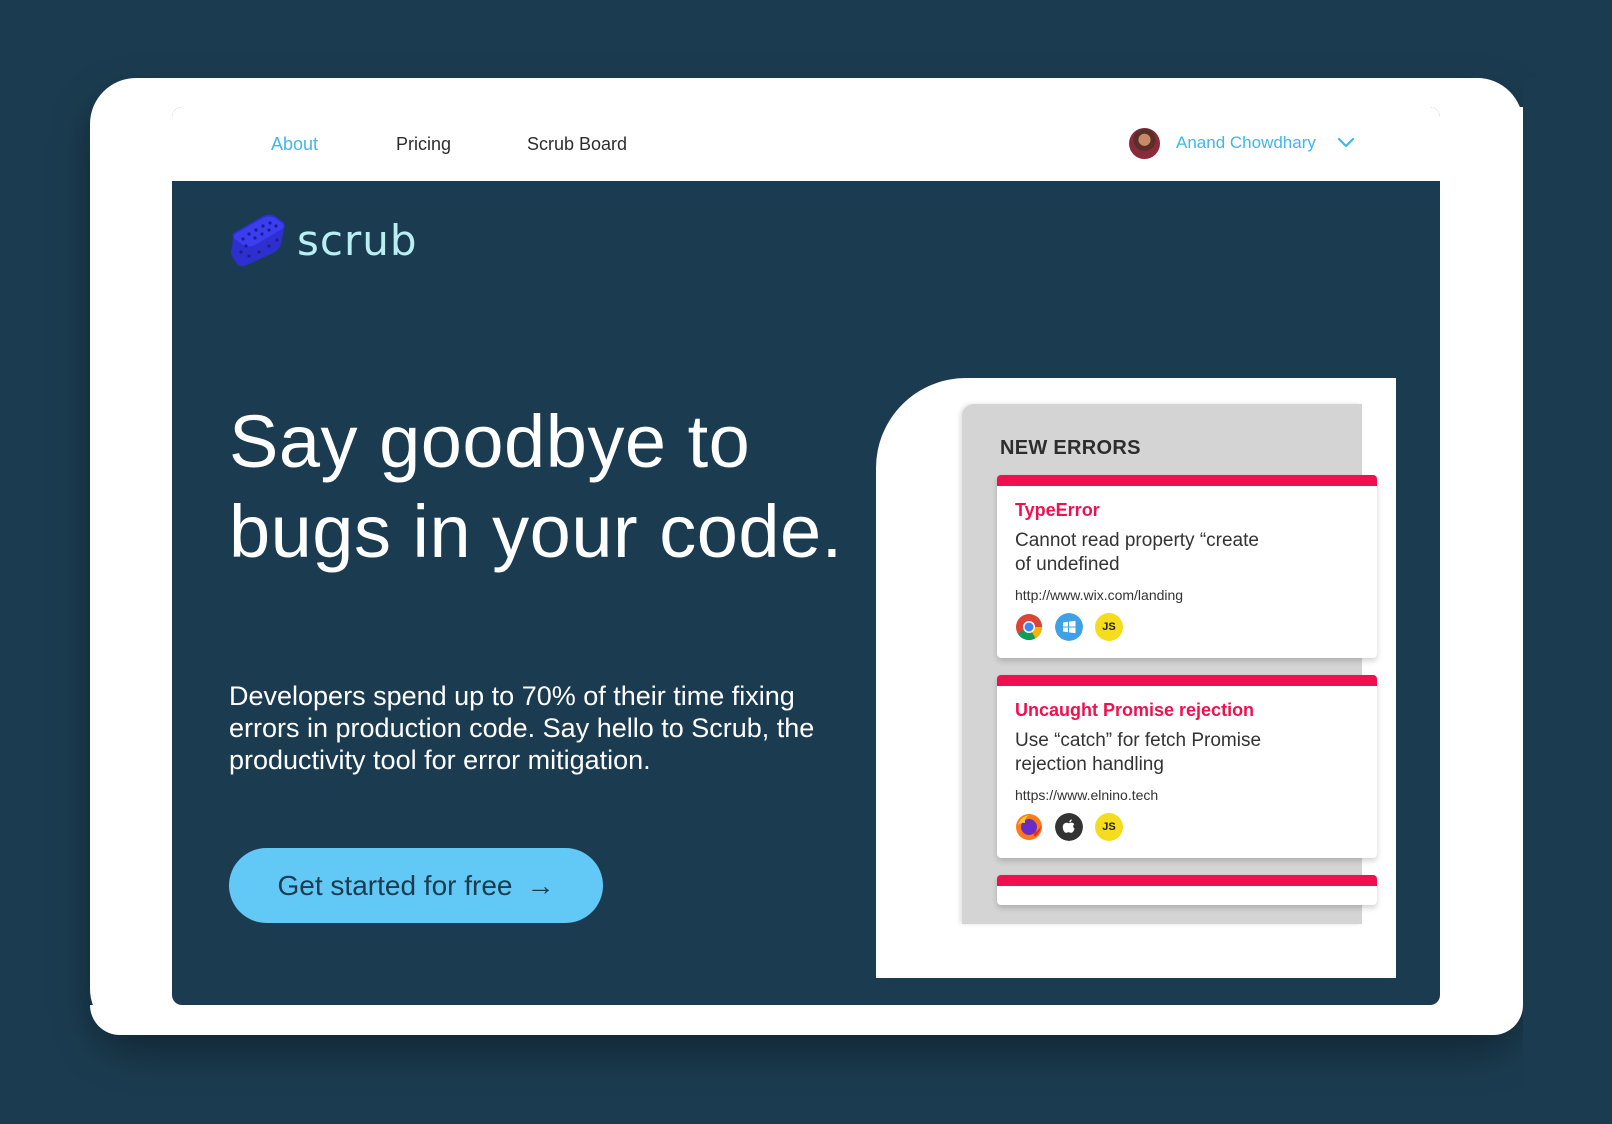  What do you see at coordinates (357, 240) in the screenshot?
I see `brand-name: scrub` at bounding box center [357, 240].